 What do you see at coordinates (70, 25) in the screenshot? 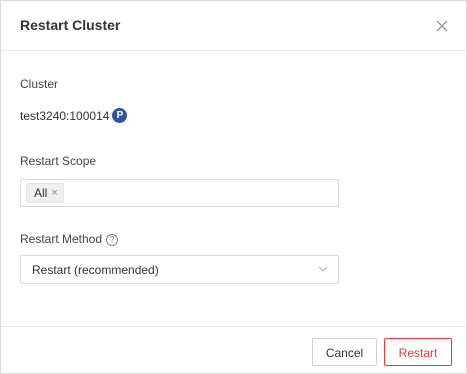
I see `dialog-title: Restart Cluster` at bounding box center [70, 25].